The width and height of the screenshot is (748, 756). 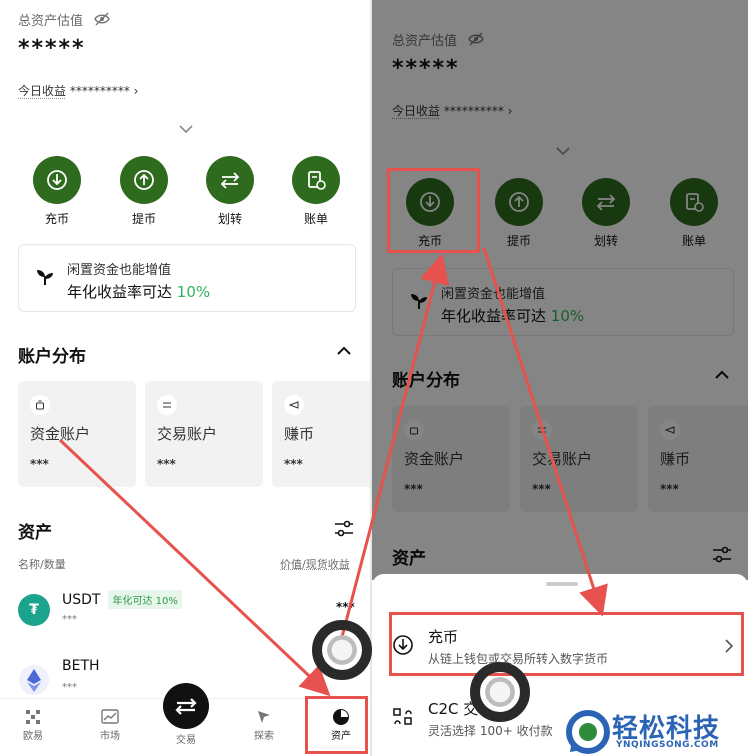 What do you see at coordinates (186, 129) in the screenshot?
I see `chevron-down-icon` at bounding box center [186, 129].